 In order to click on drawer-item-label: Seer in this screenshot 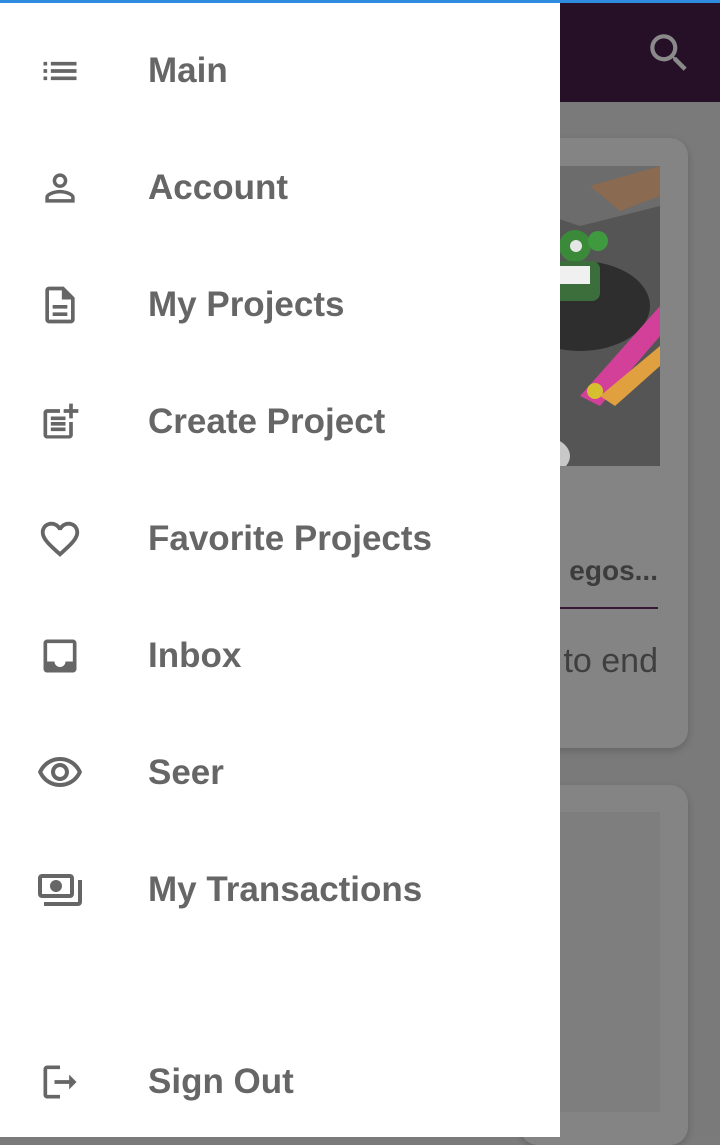, I will do `click(186, 772)`.